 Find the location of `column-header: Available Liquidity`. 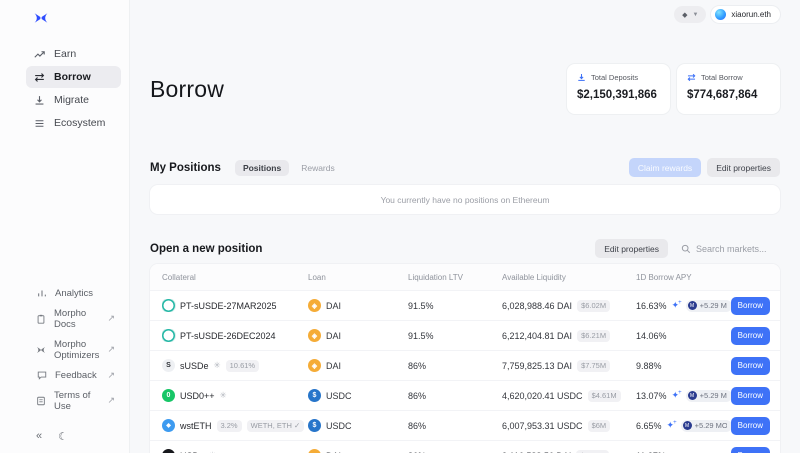

column-header: Available Liquidity is located at coordinates (534, 277).